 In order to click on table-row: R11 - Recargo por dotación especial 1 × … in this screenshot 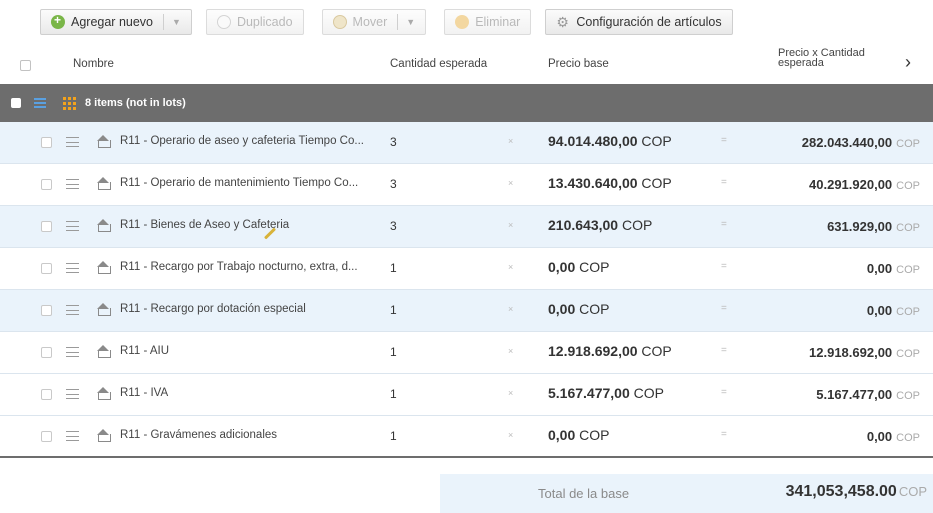, I will do `click(466, 311)`.